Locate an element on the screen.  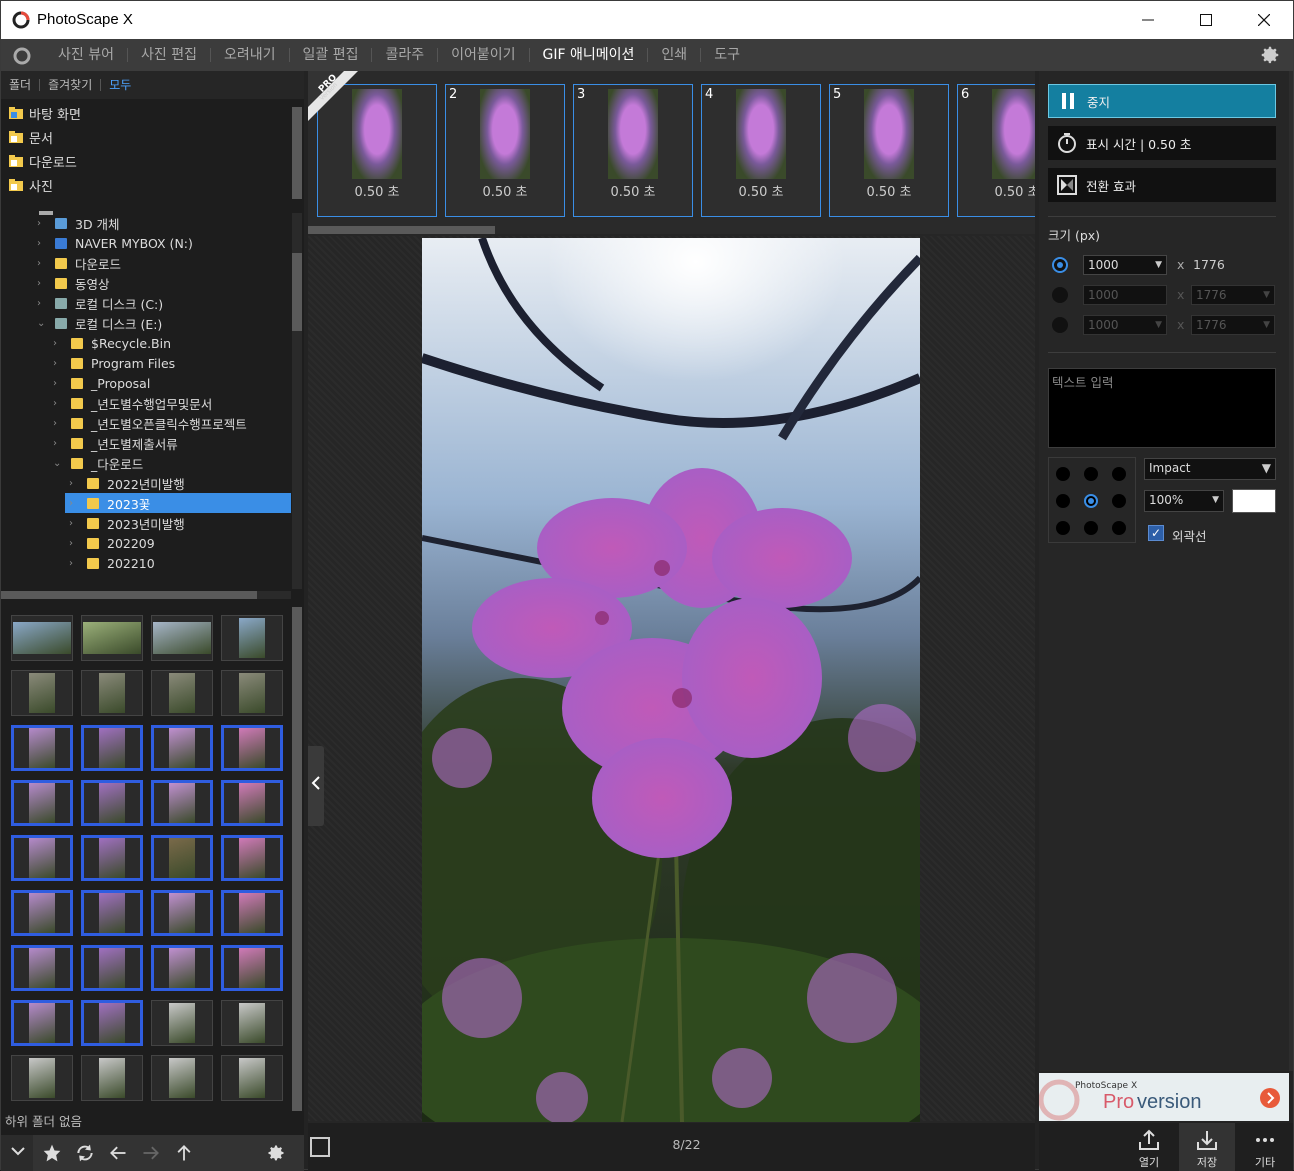
tree-item: › _Proposal is located at coordinates (146, 383).